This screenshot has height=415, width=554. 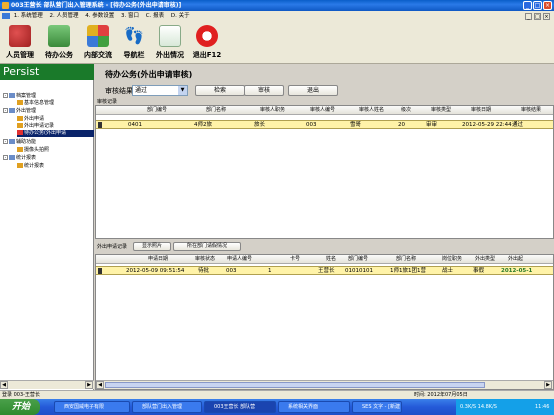 What do you see at coordinates (239, 259) in the screenshot?
I see `col-header: 申请人编号` at bounding box center [239, 259].